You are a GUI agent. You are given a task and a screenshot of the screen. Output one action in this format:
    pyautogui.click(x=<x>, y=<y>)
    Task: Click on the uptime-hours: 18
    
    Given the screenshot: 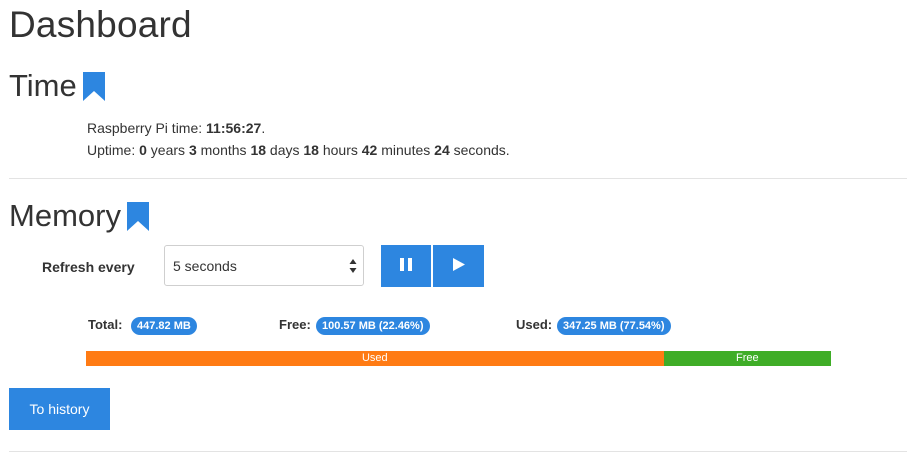 What is the action you would take?
    pyautogui.click(x=311, y=150)
    